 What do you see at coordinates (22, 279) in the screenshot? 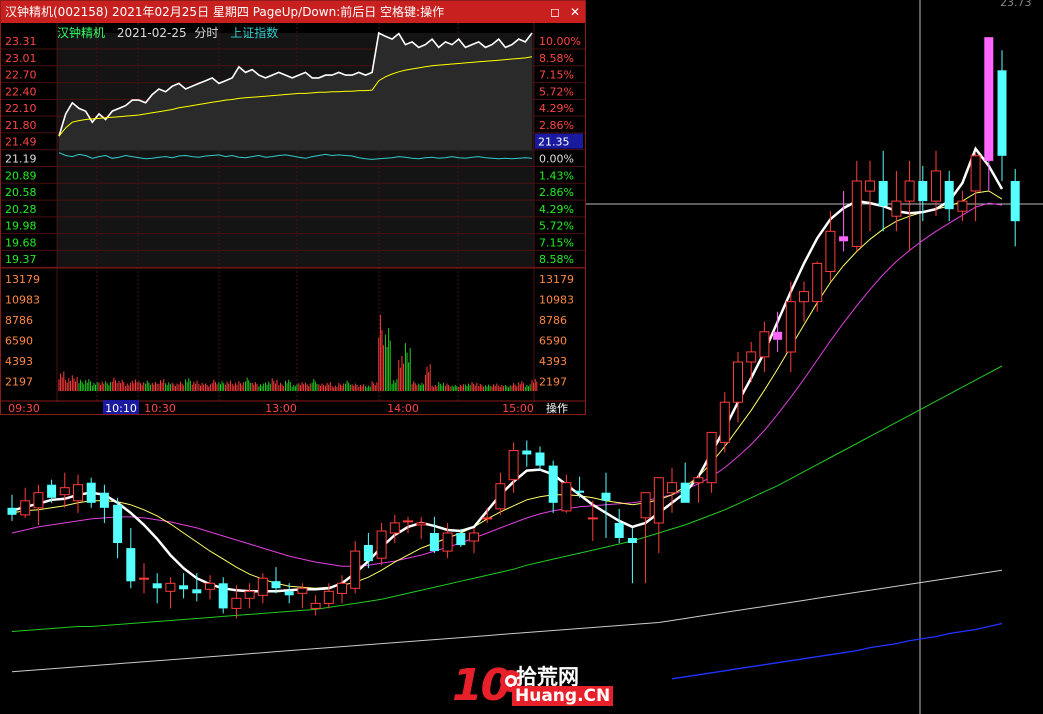
I see `volume-tick-label: 13179` at bounding box center [22, 279].